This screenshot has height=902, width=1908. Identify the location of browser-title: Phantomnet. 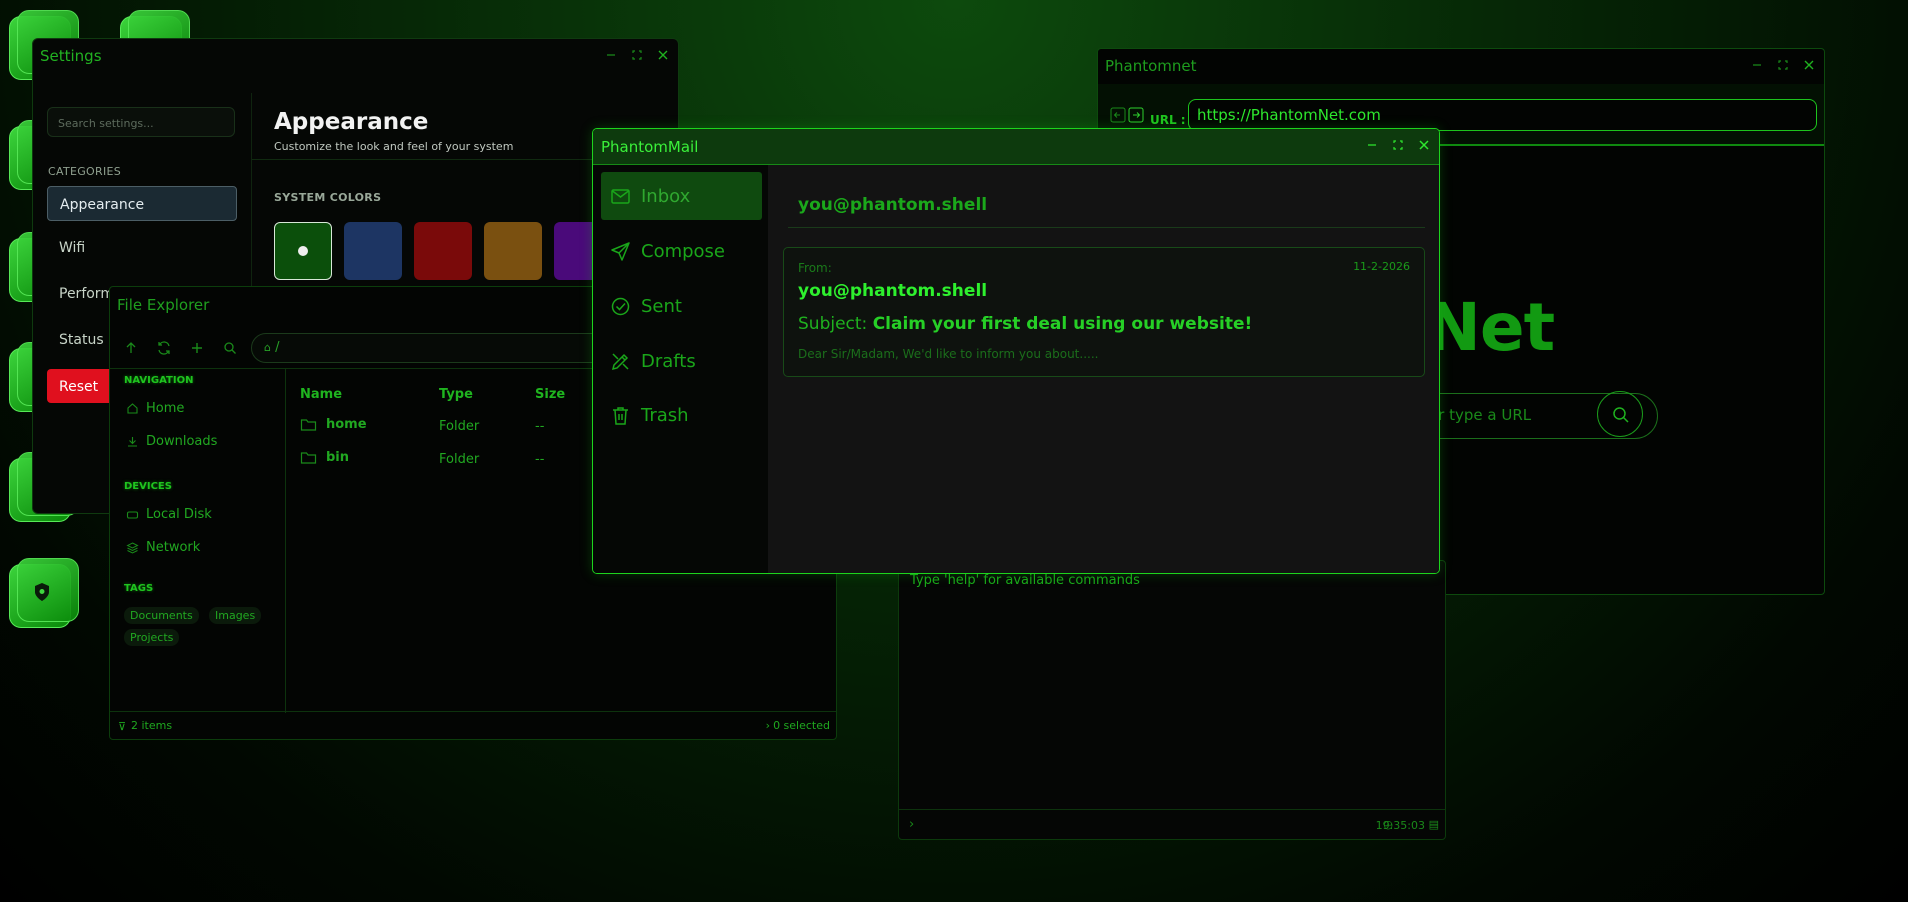
(1151, 66).